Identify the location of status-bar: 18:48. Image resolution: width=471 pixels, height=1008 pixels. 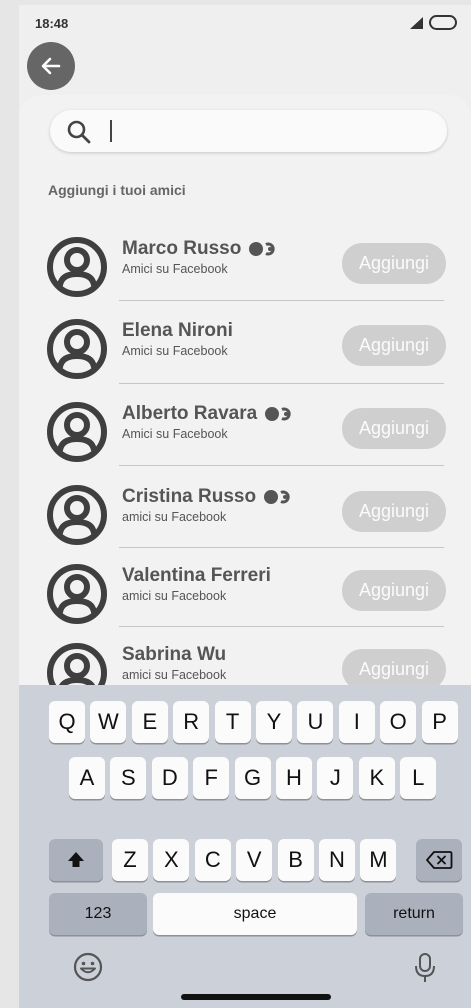
(245, 25).